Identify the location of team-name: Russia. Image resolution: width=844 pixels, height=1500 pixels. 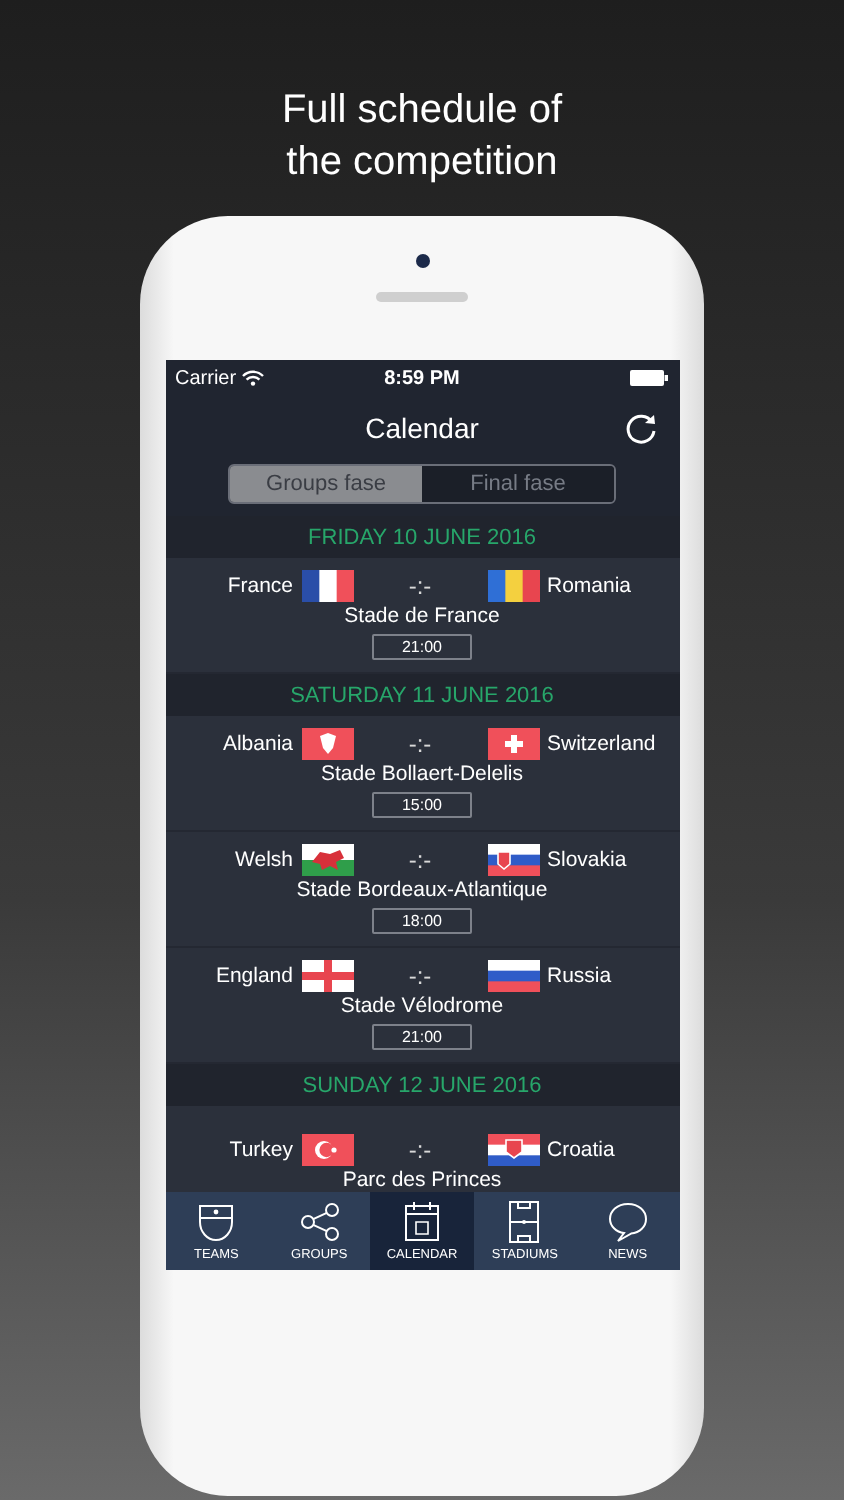
(580, 976).